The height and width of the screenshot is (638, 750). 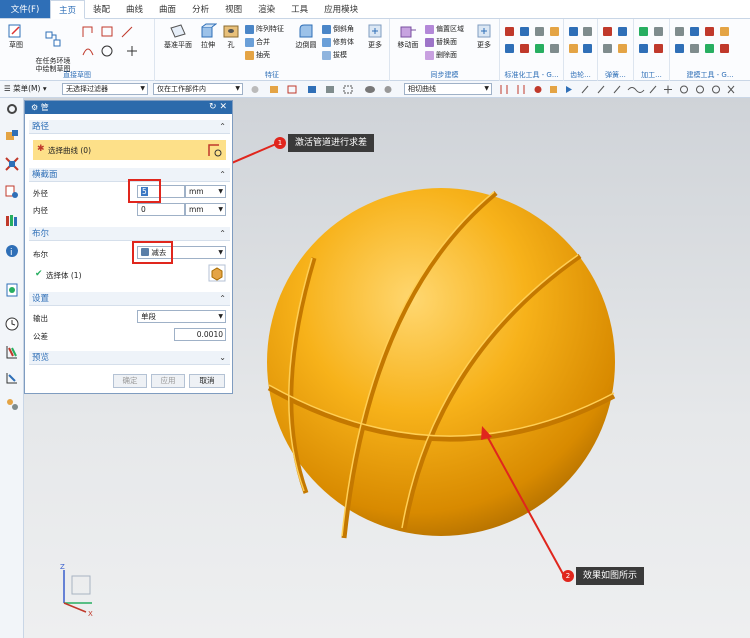 I want to click on select-curve-row: ✱ 选择曲线 (0), so click(x=129, y=150).